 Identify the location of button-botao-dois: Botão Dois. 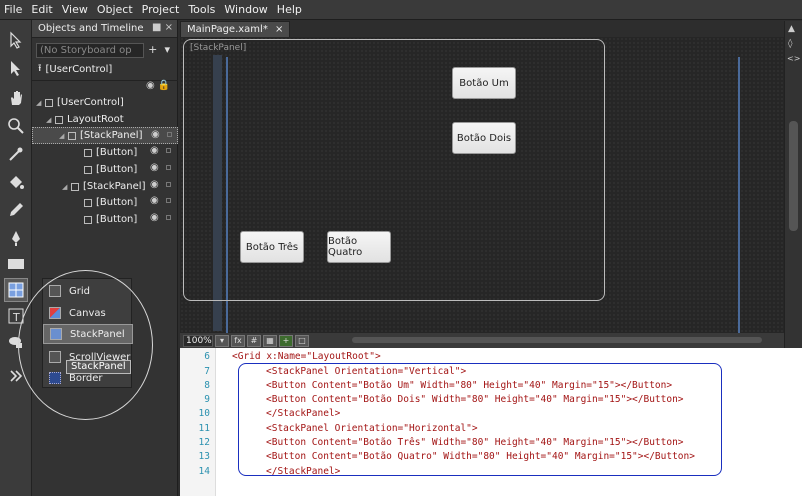
(484, 138).